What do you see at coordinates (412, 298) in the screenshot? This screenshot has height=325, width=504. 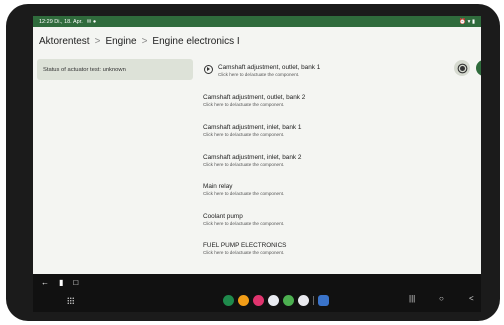 I see `recents-icon: |||` at bounding box center [412, 298].